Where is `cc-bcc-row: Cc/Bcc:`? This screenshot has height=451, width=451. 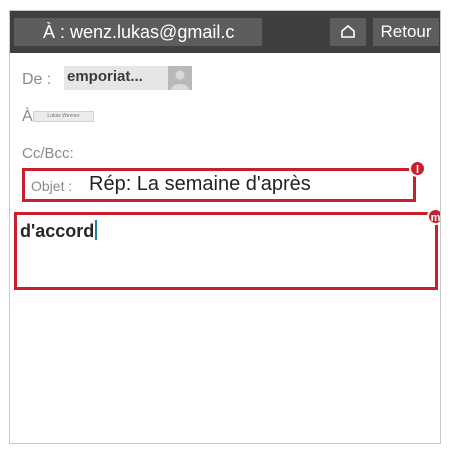 cc-bcc-row: Cc/Bcc: is located at coordinates (225, 153).